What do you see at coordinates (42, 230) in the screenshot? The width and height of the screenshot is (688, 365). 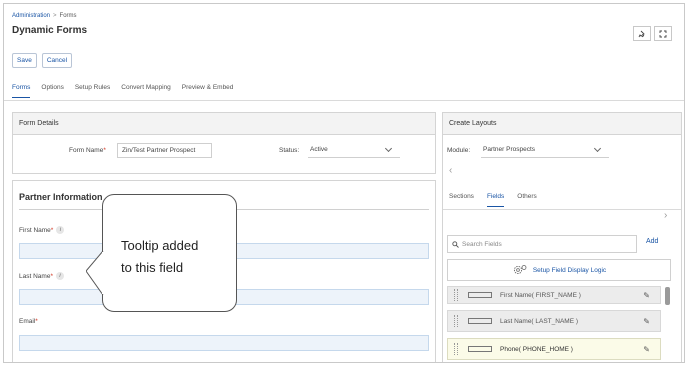 I see `first-name-label: First Name* i` at bounding box center [42, 230].